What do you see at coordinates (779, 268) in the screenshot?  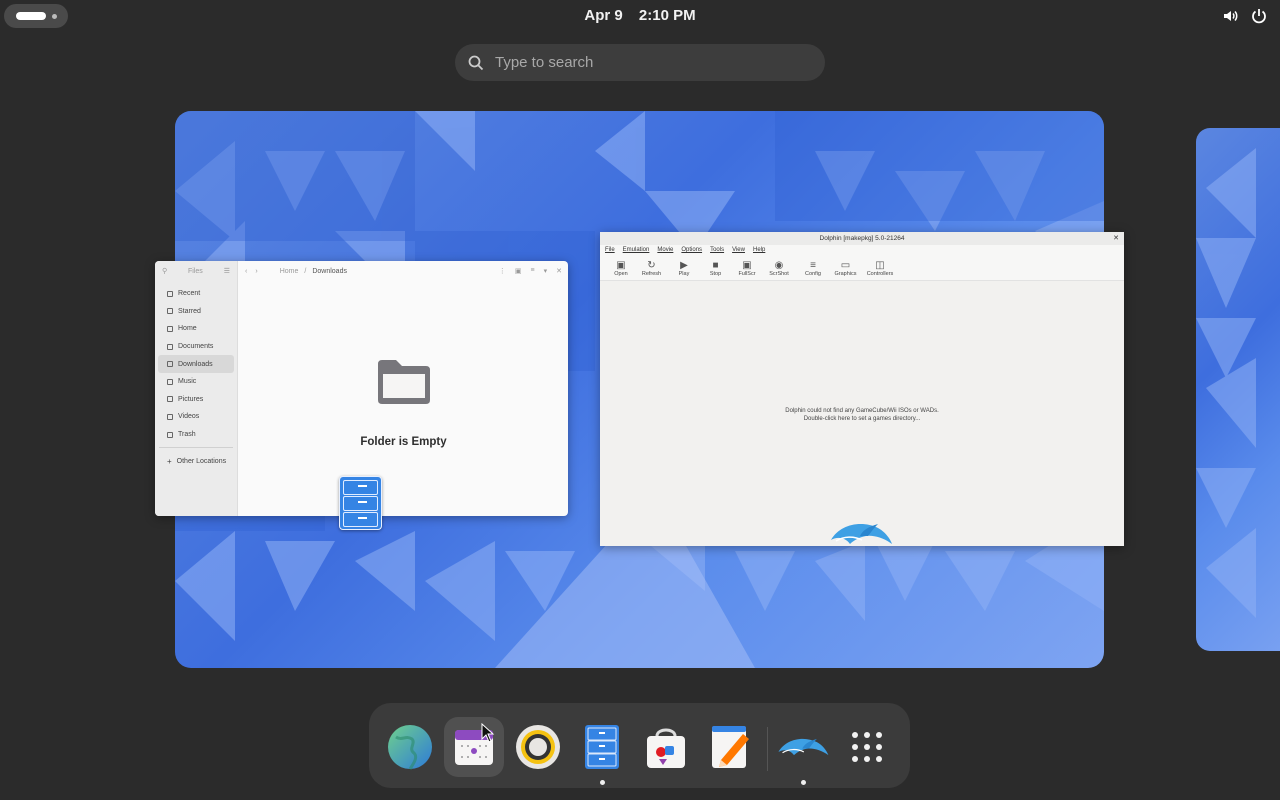 I see `screenshot-button: ◉ ScrShot` at bounding box center [779, 268].